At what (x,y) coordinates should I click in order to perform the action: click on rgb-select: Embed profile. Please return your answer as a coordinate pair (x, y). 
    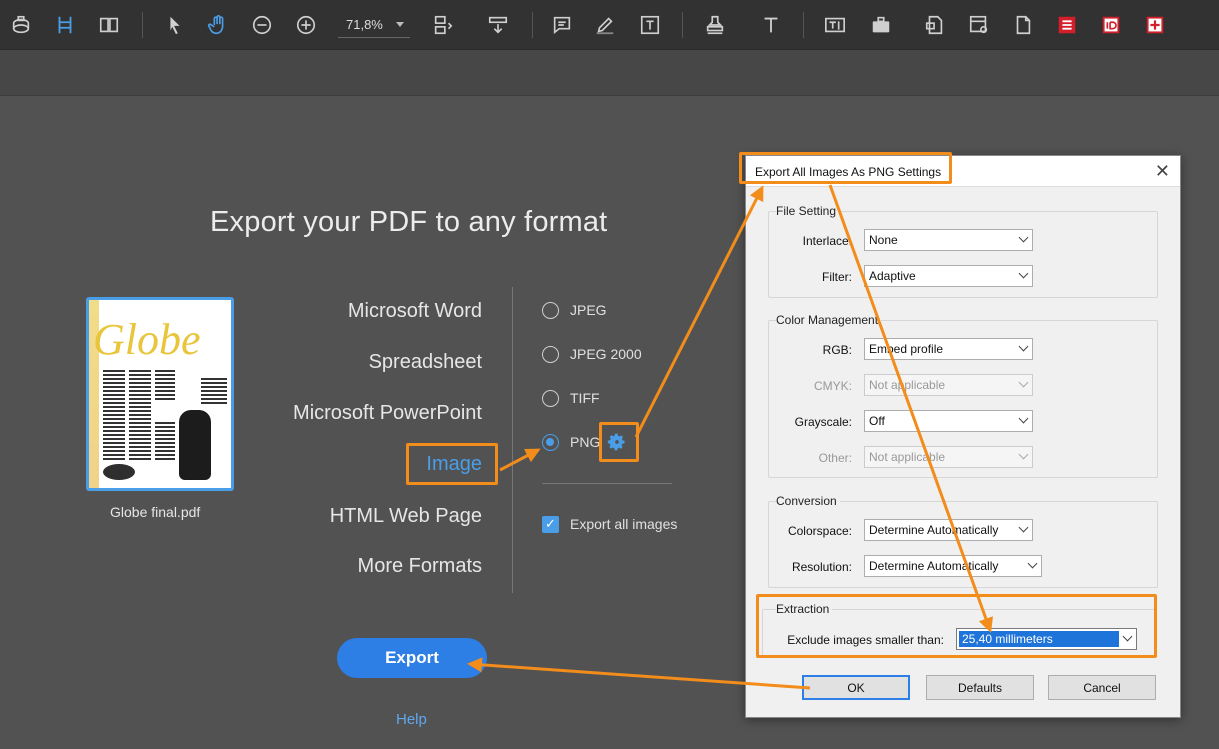
    Looking at the image, I should click on (948, 349).